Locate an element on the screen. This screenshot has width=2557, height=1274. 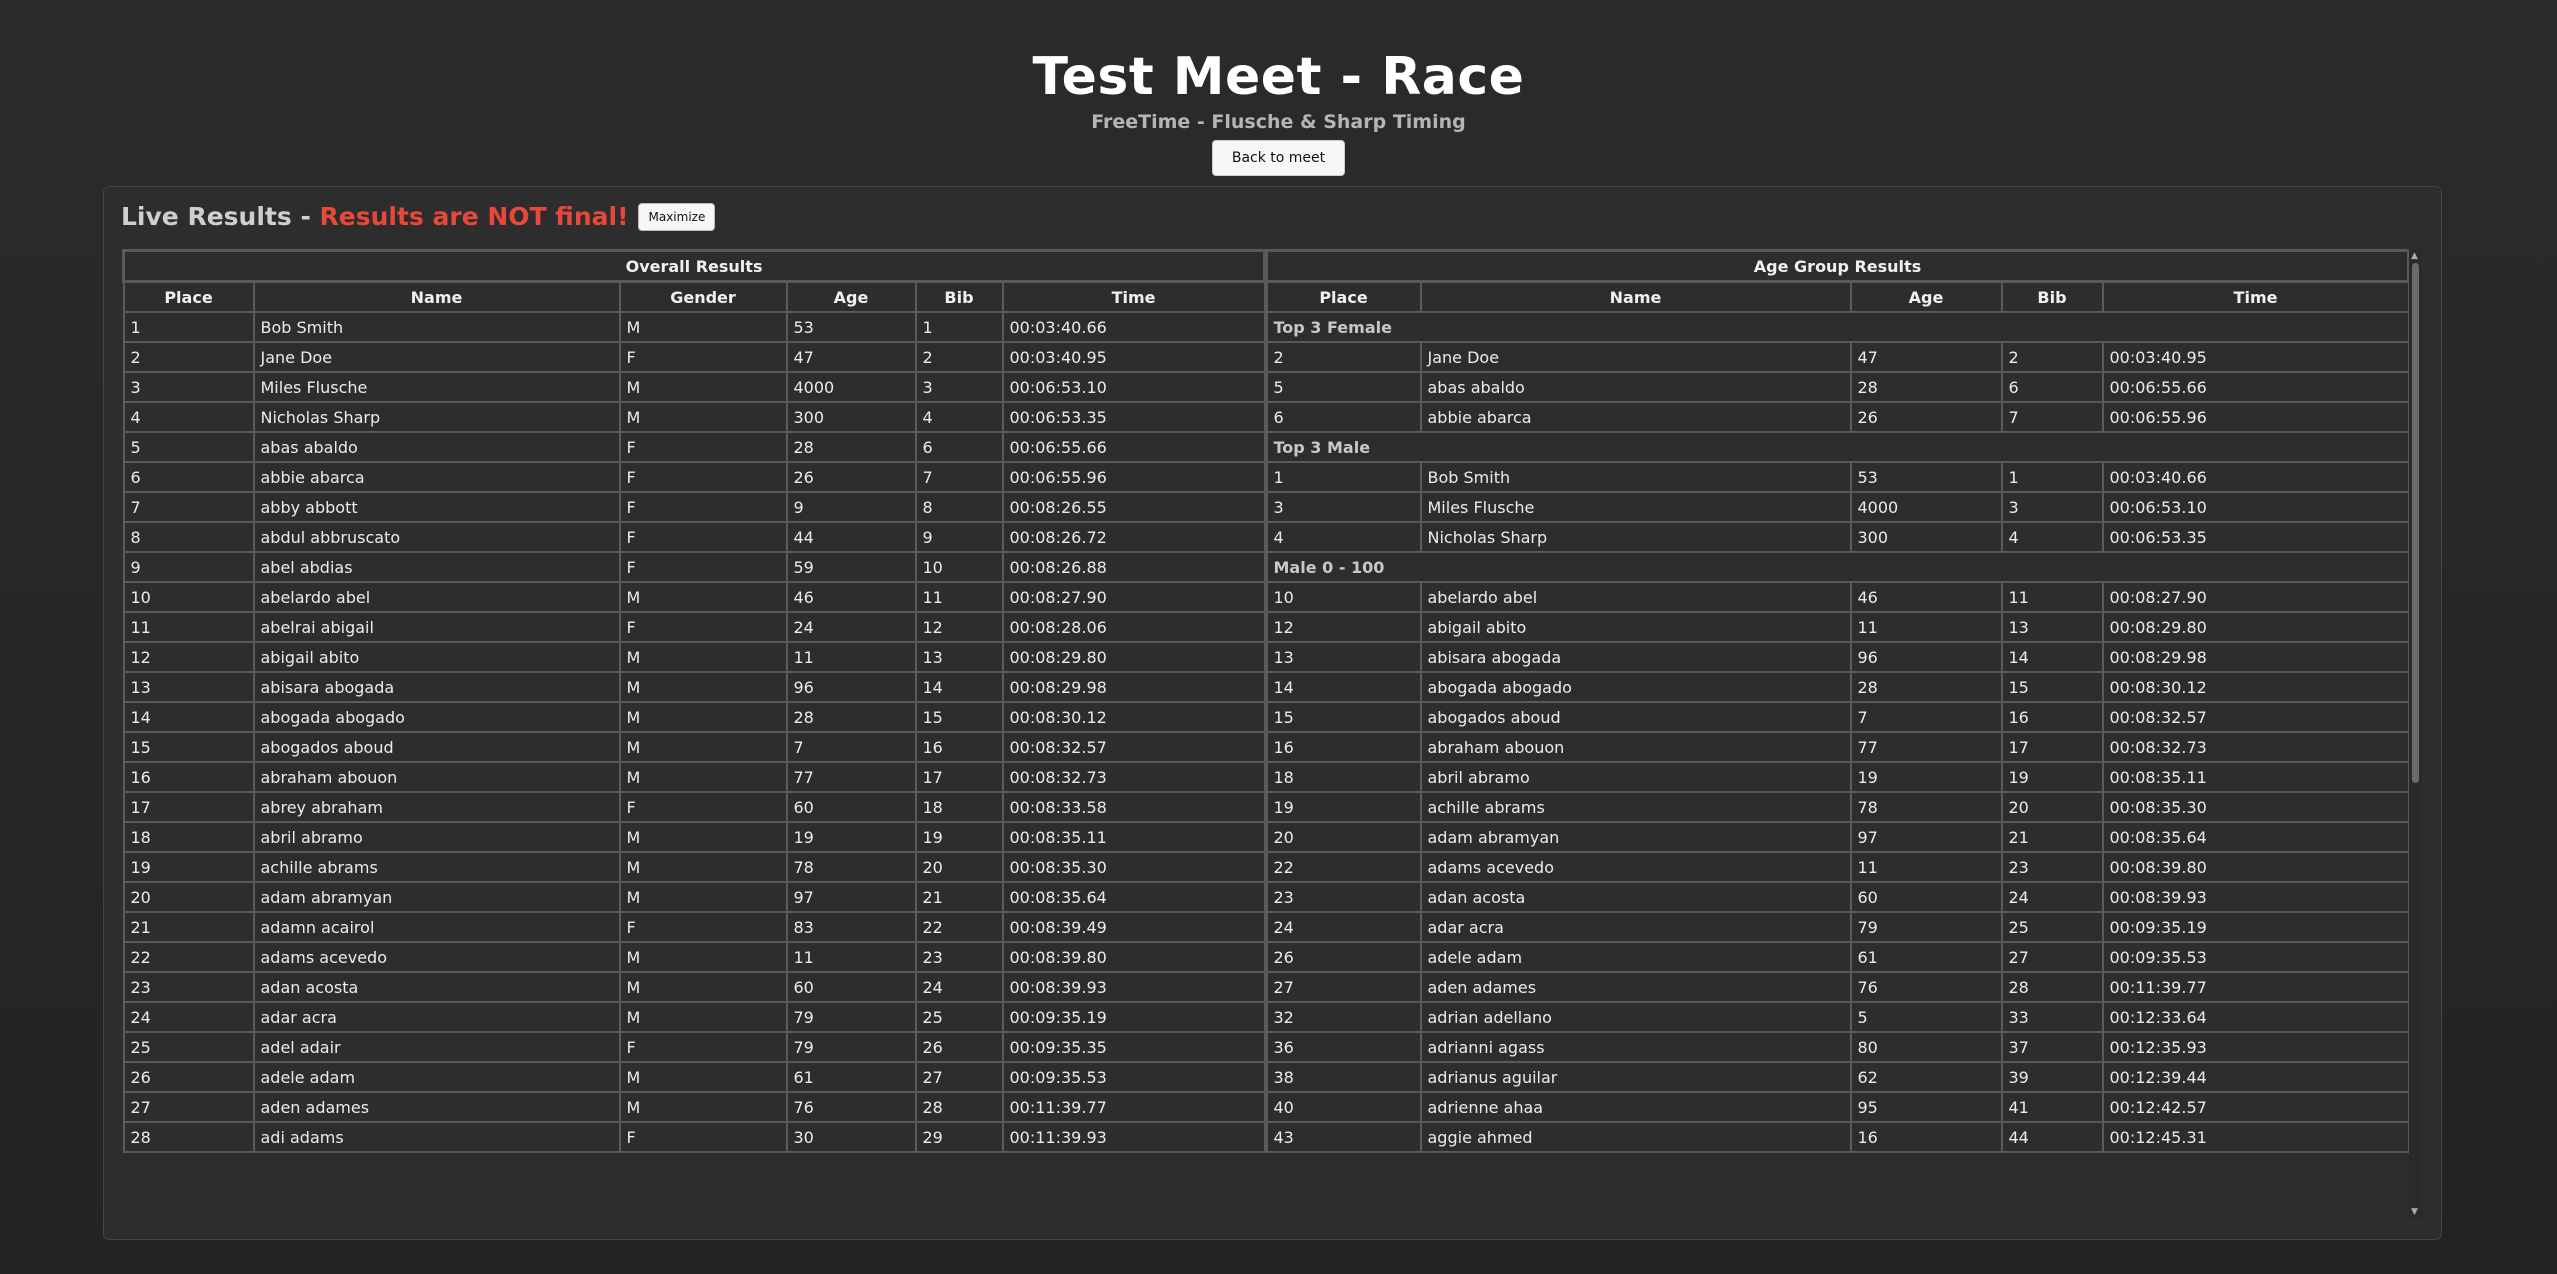
age-group-cell: 22 is located at coordinates (1343, 867).